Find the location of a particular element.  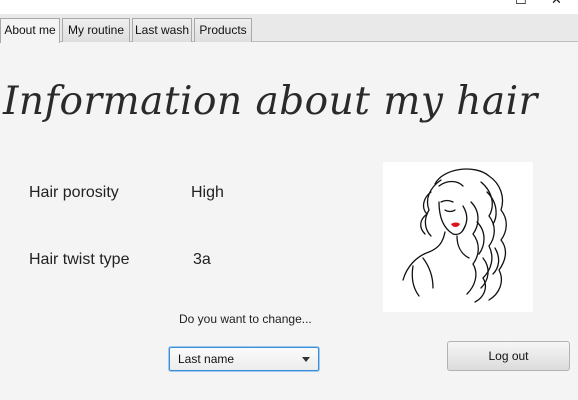

hair-porosity-value: High is located at coordinates (207, 192).